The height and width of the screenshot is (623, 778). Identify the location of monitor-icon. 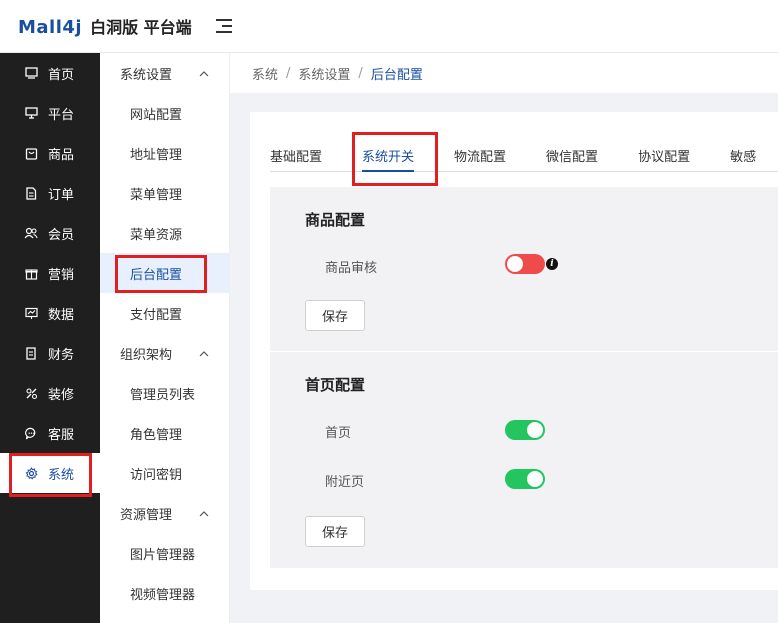
(31, 73).